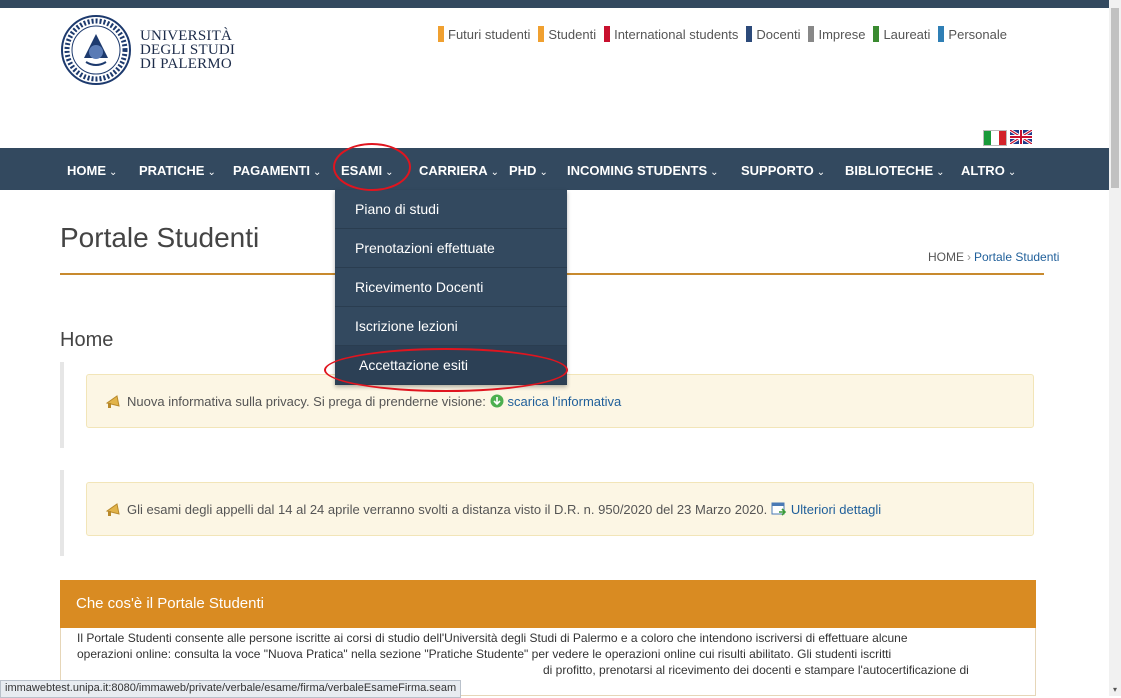  I want to click on external-link-icon, so click(779, 509).